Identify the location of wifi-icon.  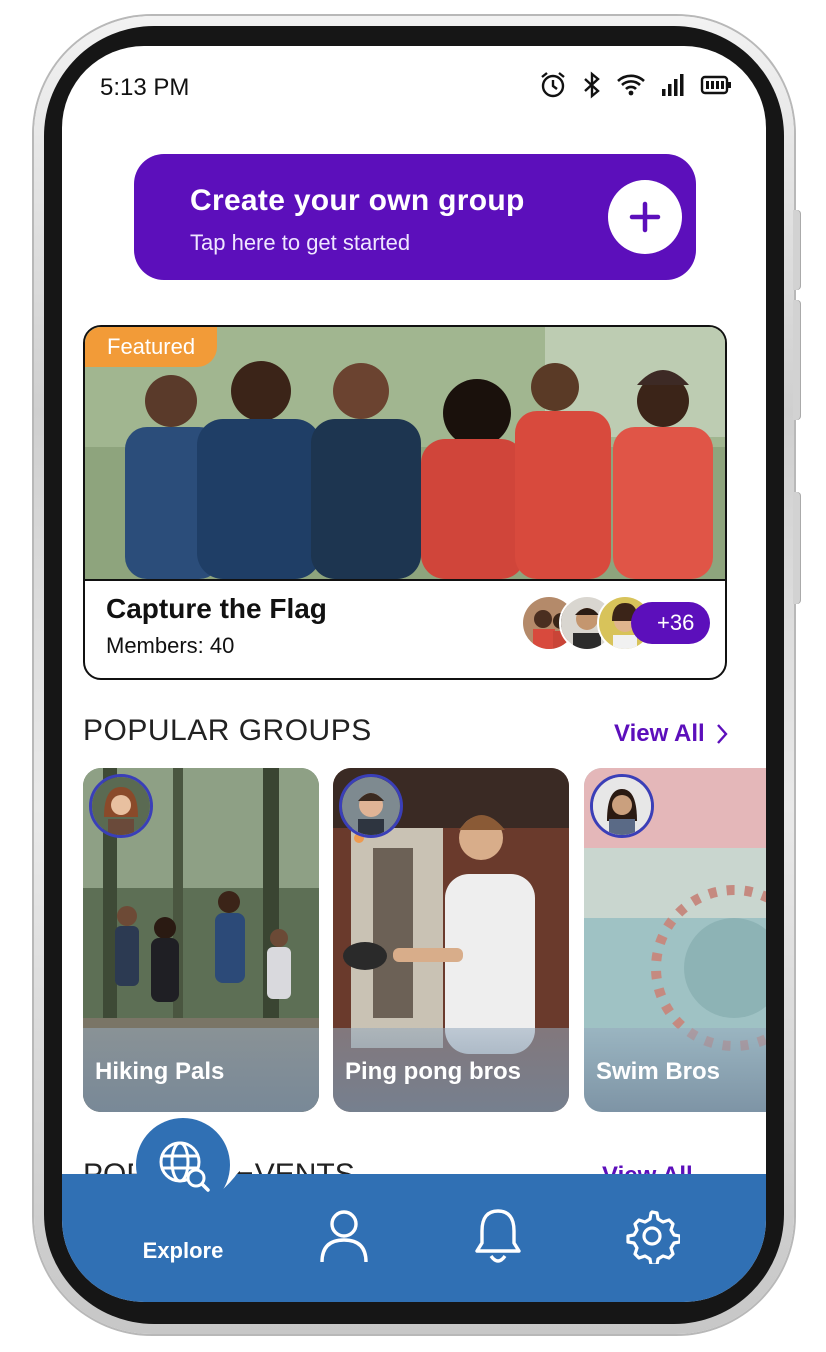
(631, 87).